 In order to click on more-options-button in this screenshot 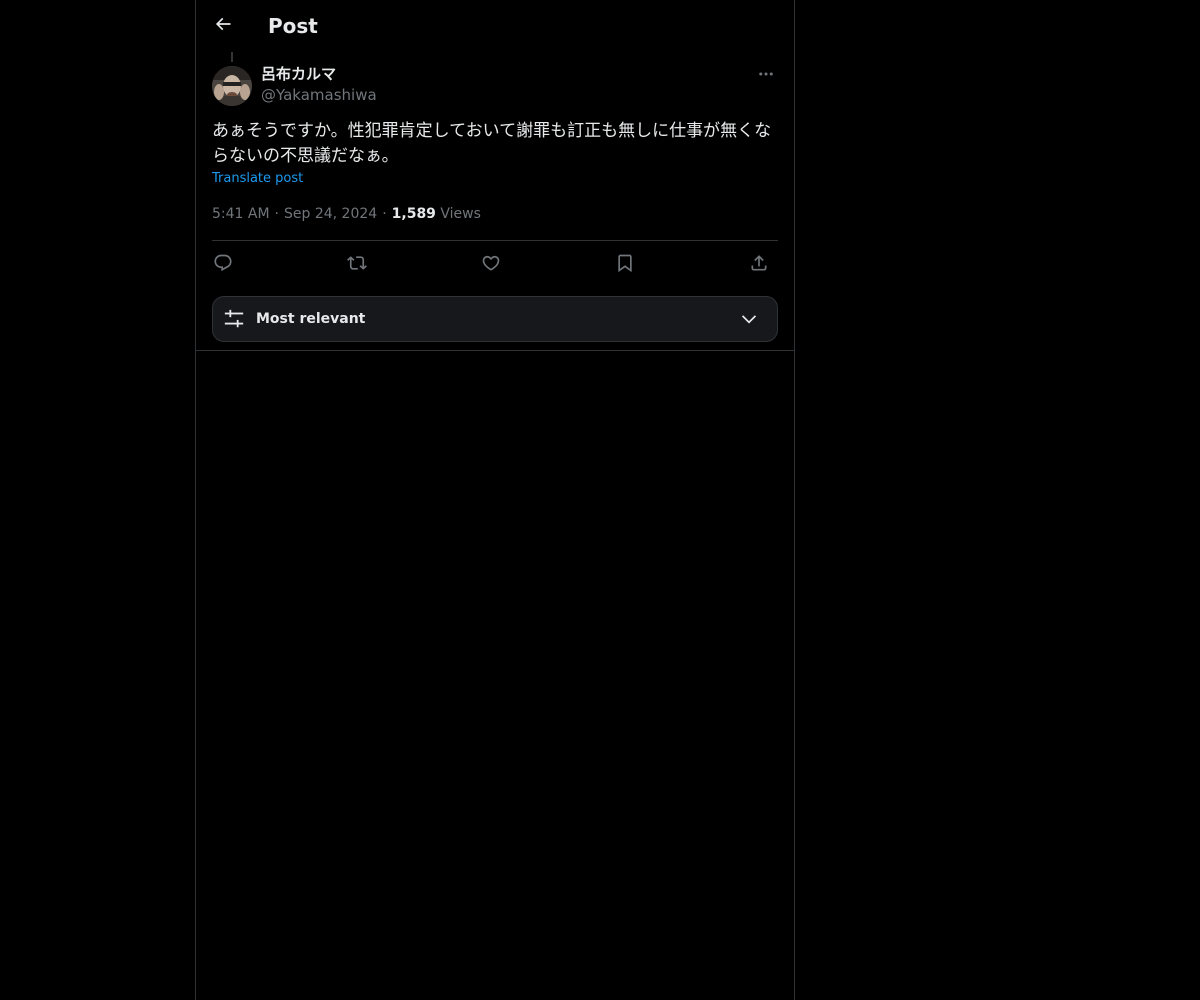, I will do `click(766, 76)`.